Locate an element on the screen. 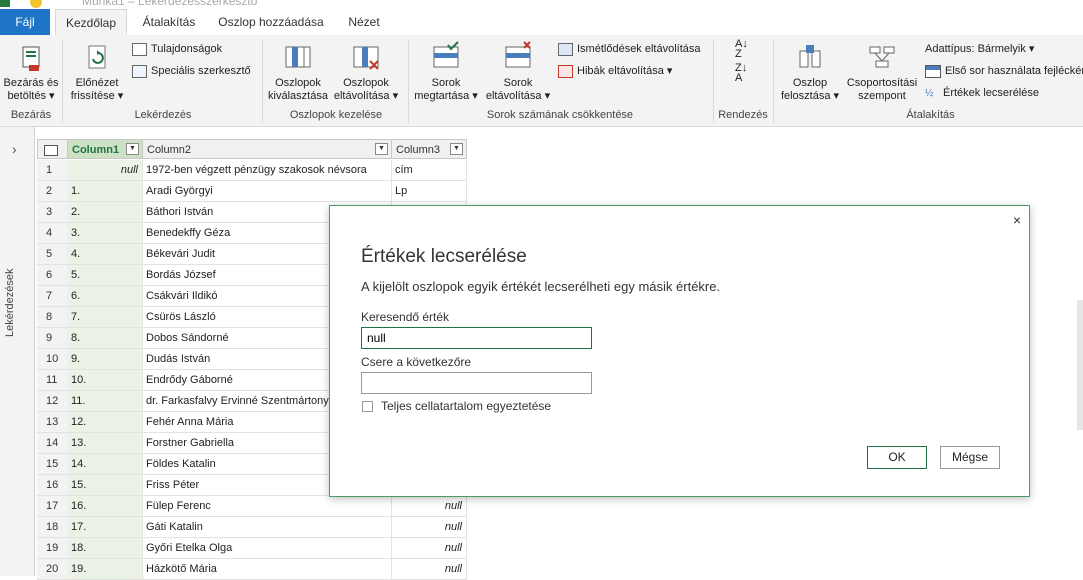 The width and height of the screenshot is (1083, 580). row-number: 16 is located at coordinates (52, 485).